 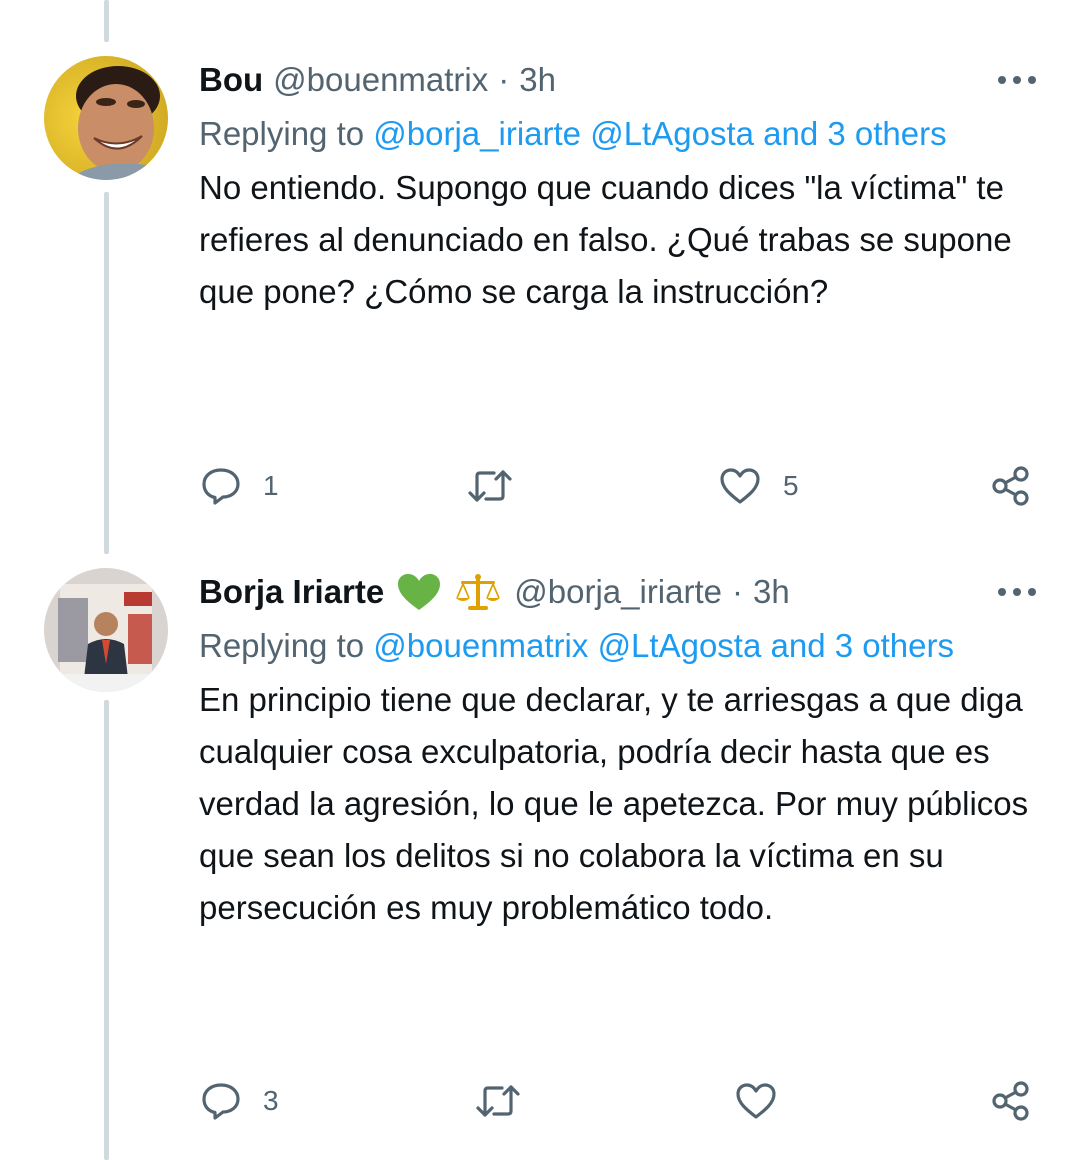 I want to click on balance-scale-icon, so click(x=478, y=592).